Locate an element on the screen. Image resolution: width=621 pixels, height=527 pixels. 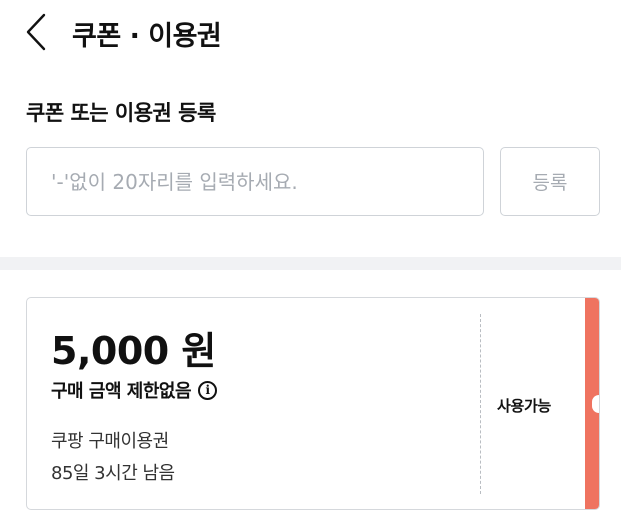
info-icon: i is located at coordinates (208, 390).